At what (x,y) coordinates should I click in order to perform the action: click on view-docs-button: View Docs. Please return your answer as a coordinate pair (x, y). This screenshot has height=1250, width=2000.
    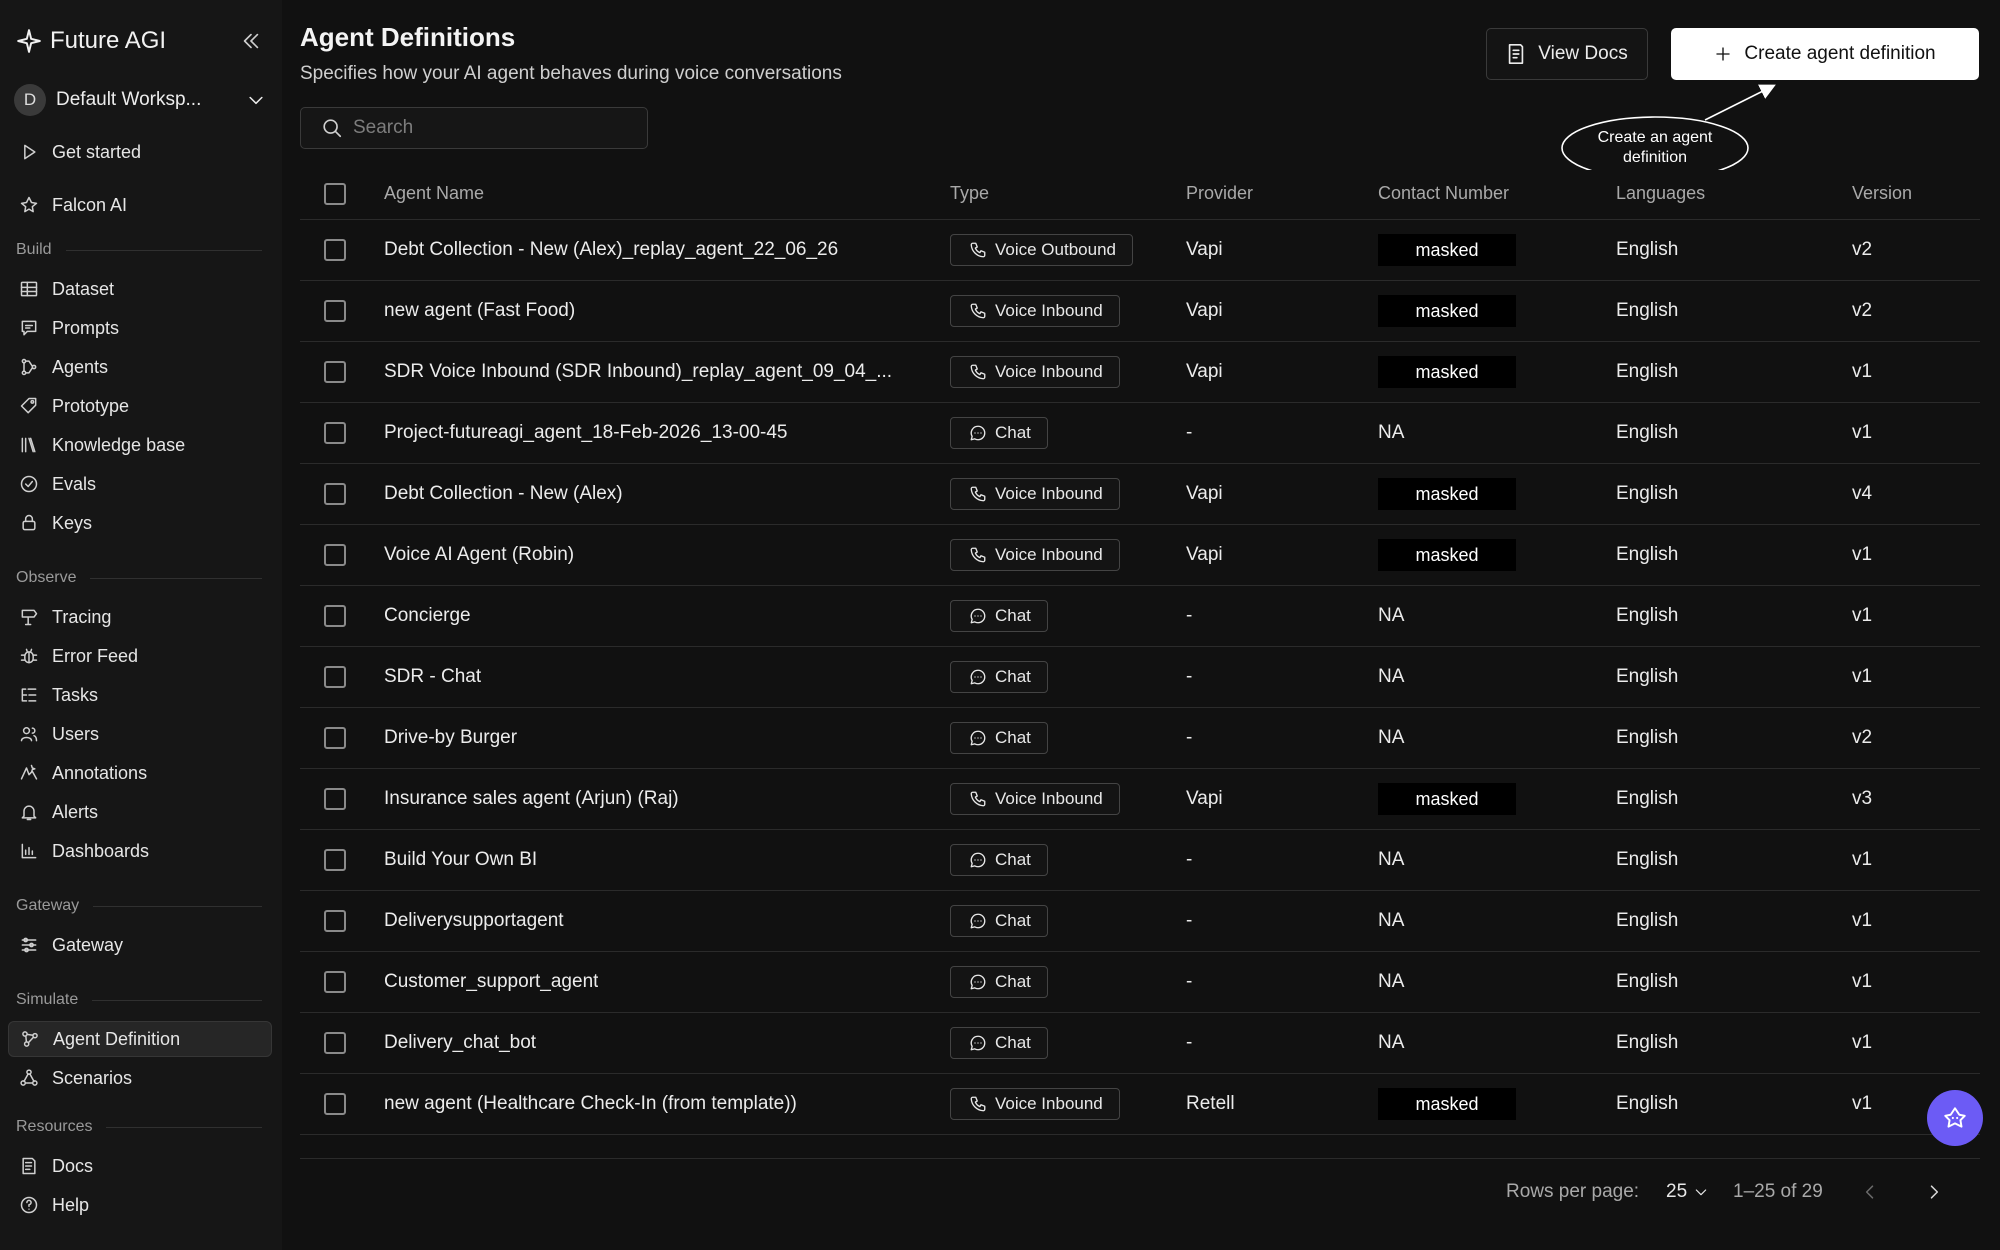
    Looking at the image, I should click on (1567, 54).